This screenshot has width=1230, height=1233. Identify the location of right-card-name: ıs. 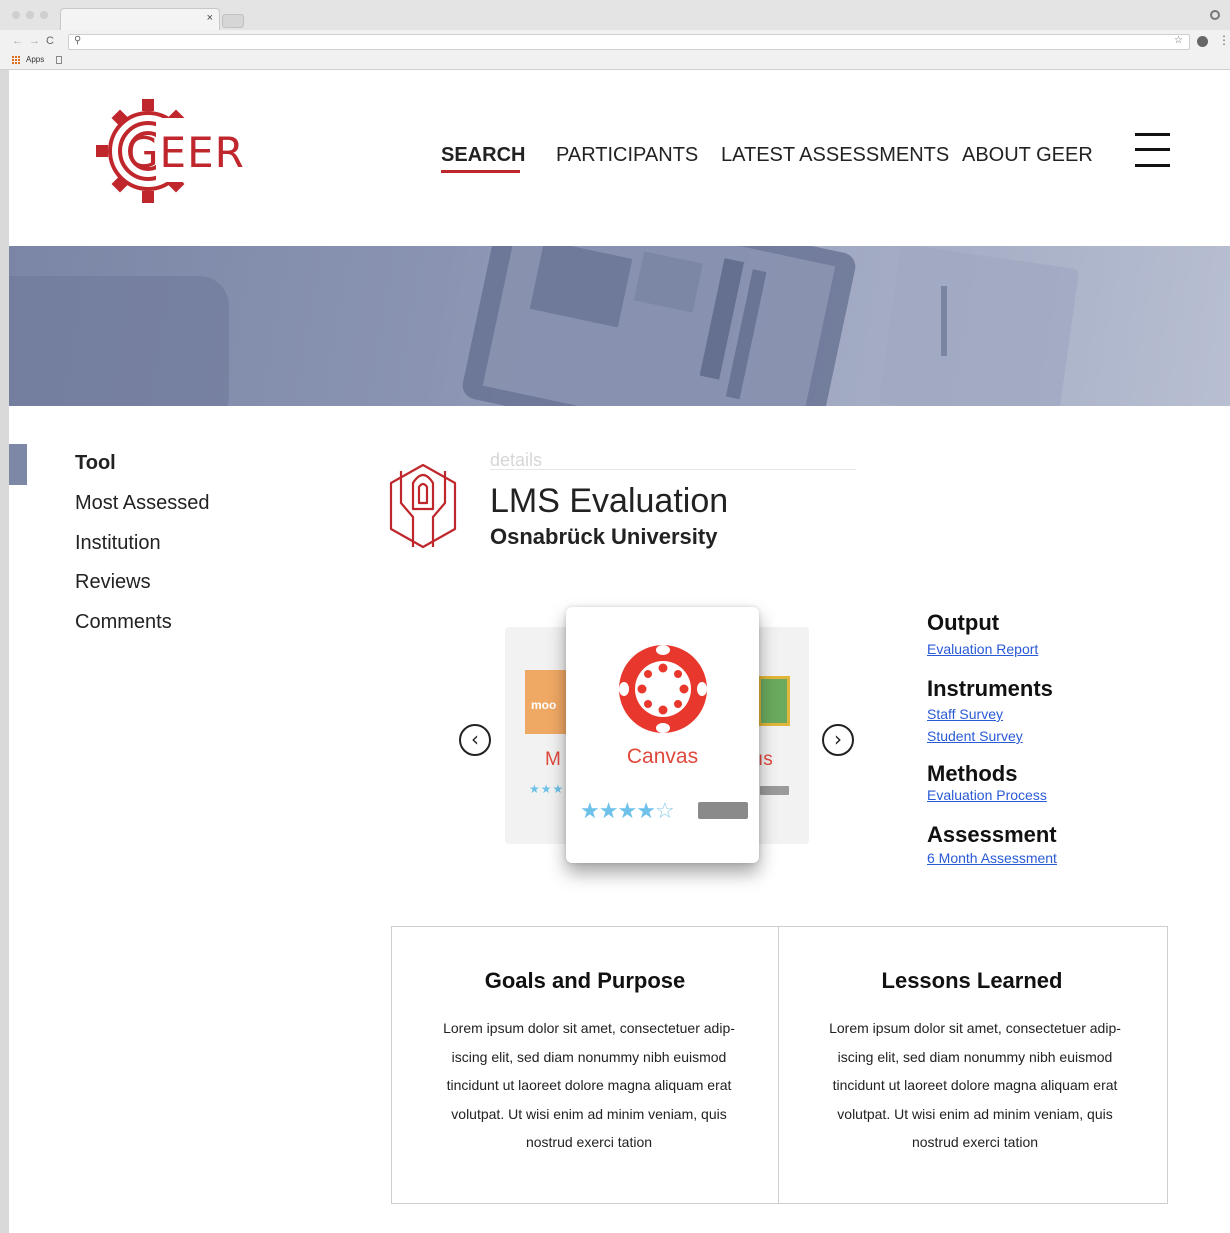
(765, 760).